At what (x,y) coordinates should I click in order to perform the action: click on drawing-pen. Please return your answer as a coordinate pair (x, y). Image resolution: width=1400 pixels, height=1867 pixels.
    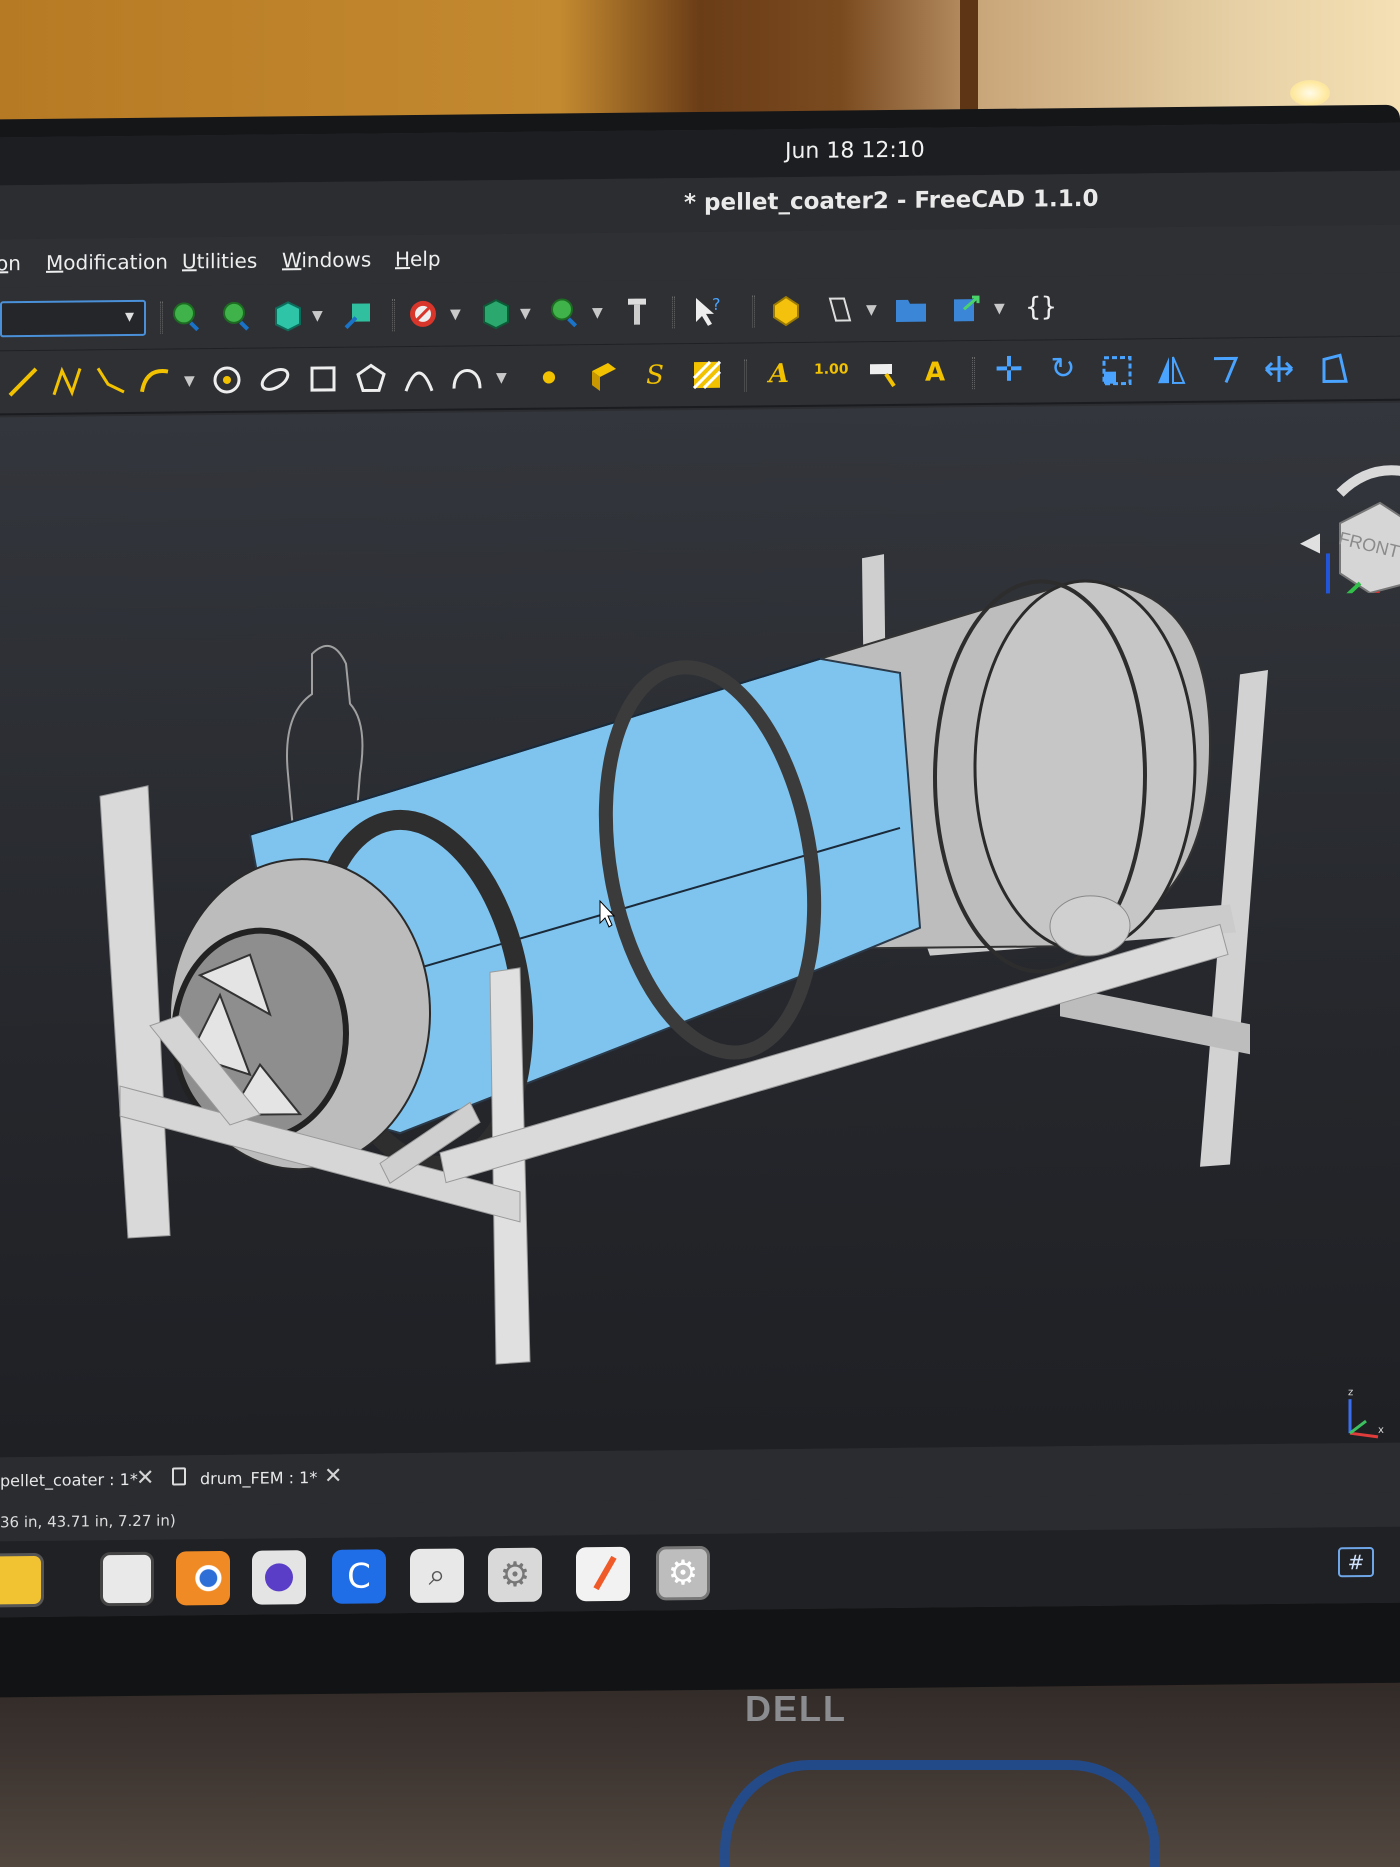
    Looking at the image, I should click on (605, 1573).